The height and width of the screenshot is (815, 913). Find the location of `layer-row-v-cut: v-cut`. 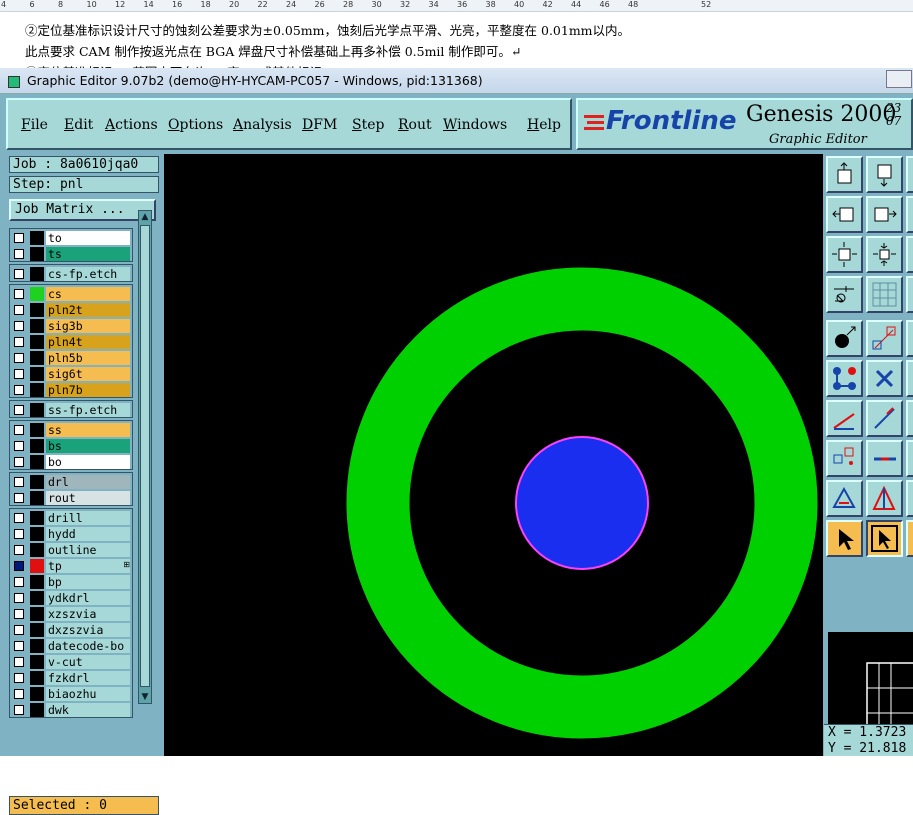

layer-row-v-cut: v-cut is located at coordinates (71, 662).